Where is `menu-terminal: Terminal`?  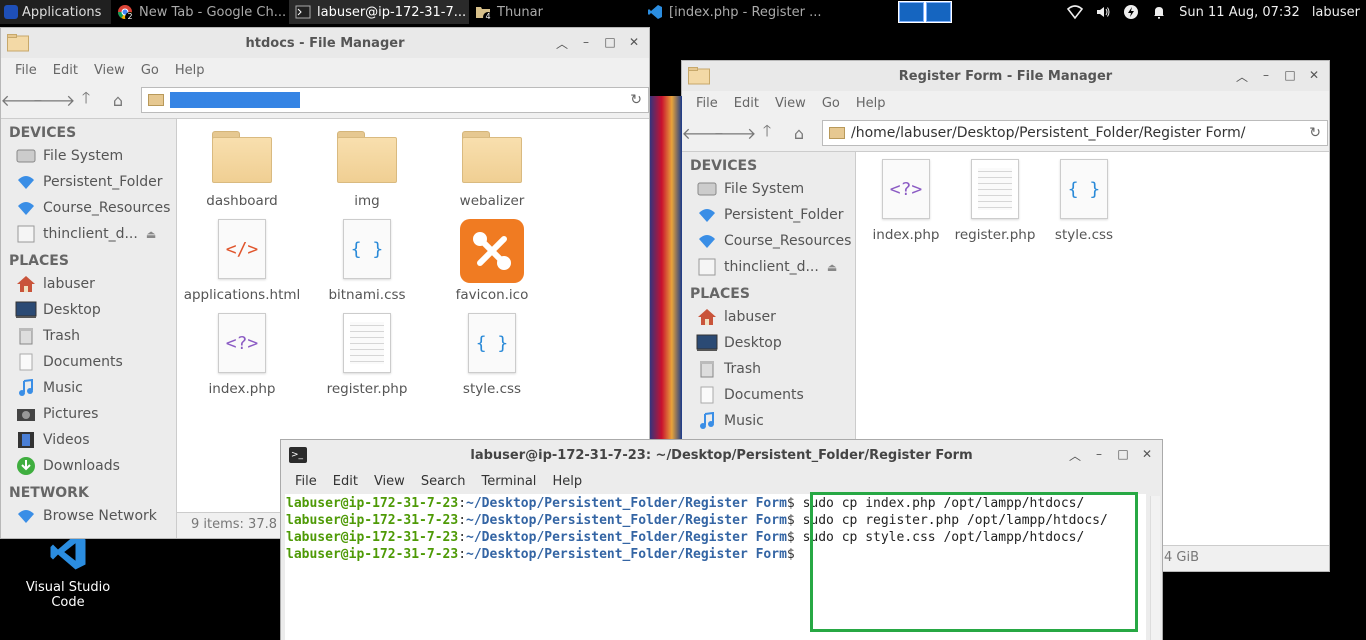
menu-terminal: Terminal is located at coordinates (508, 481).